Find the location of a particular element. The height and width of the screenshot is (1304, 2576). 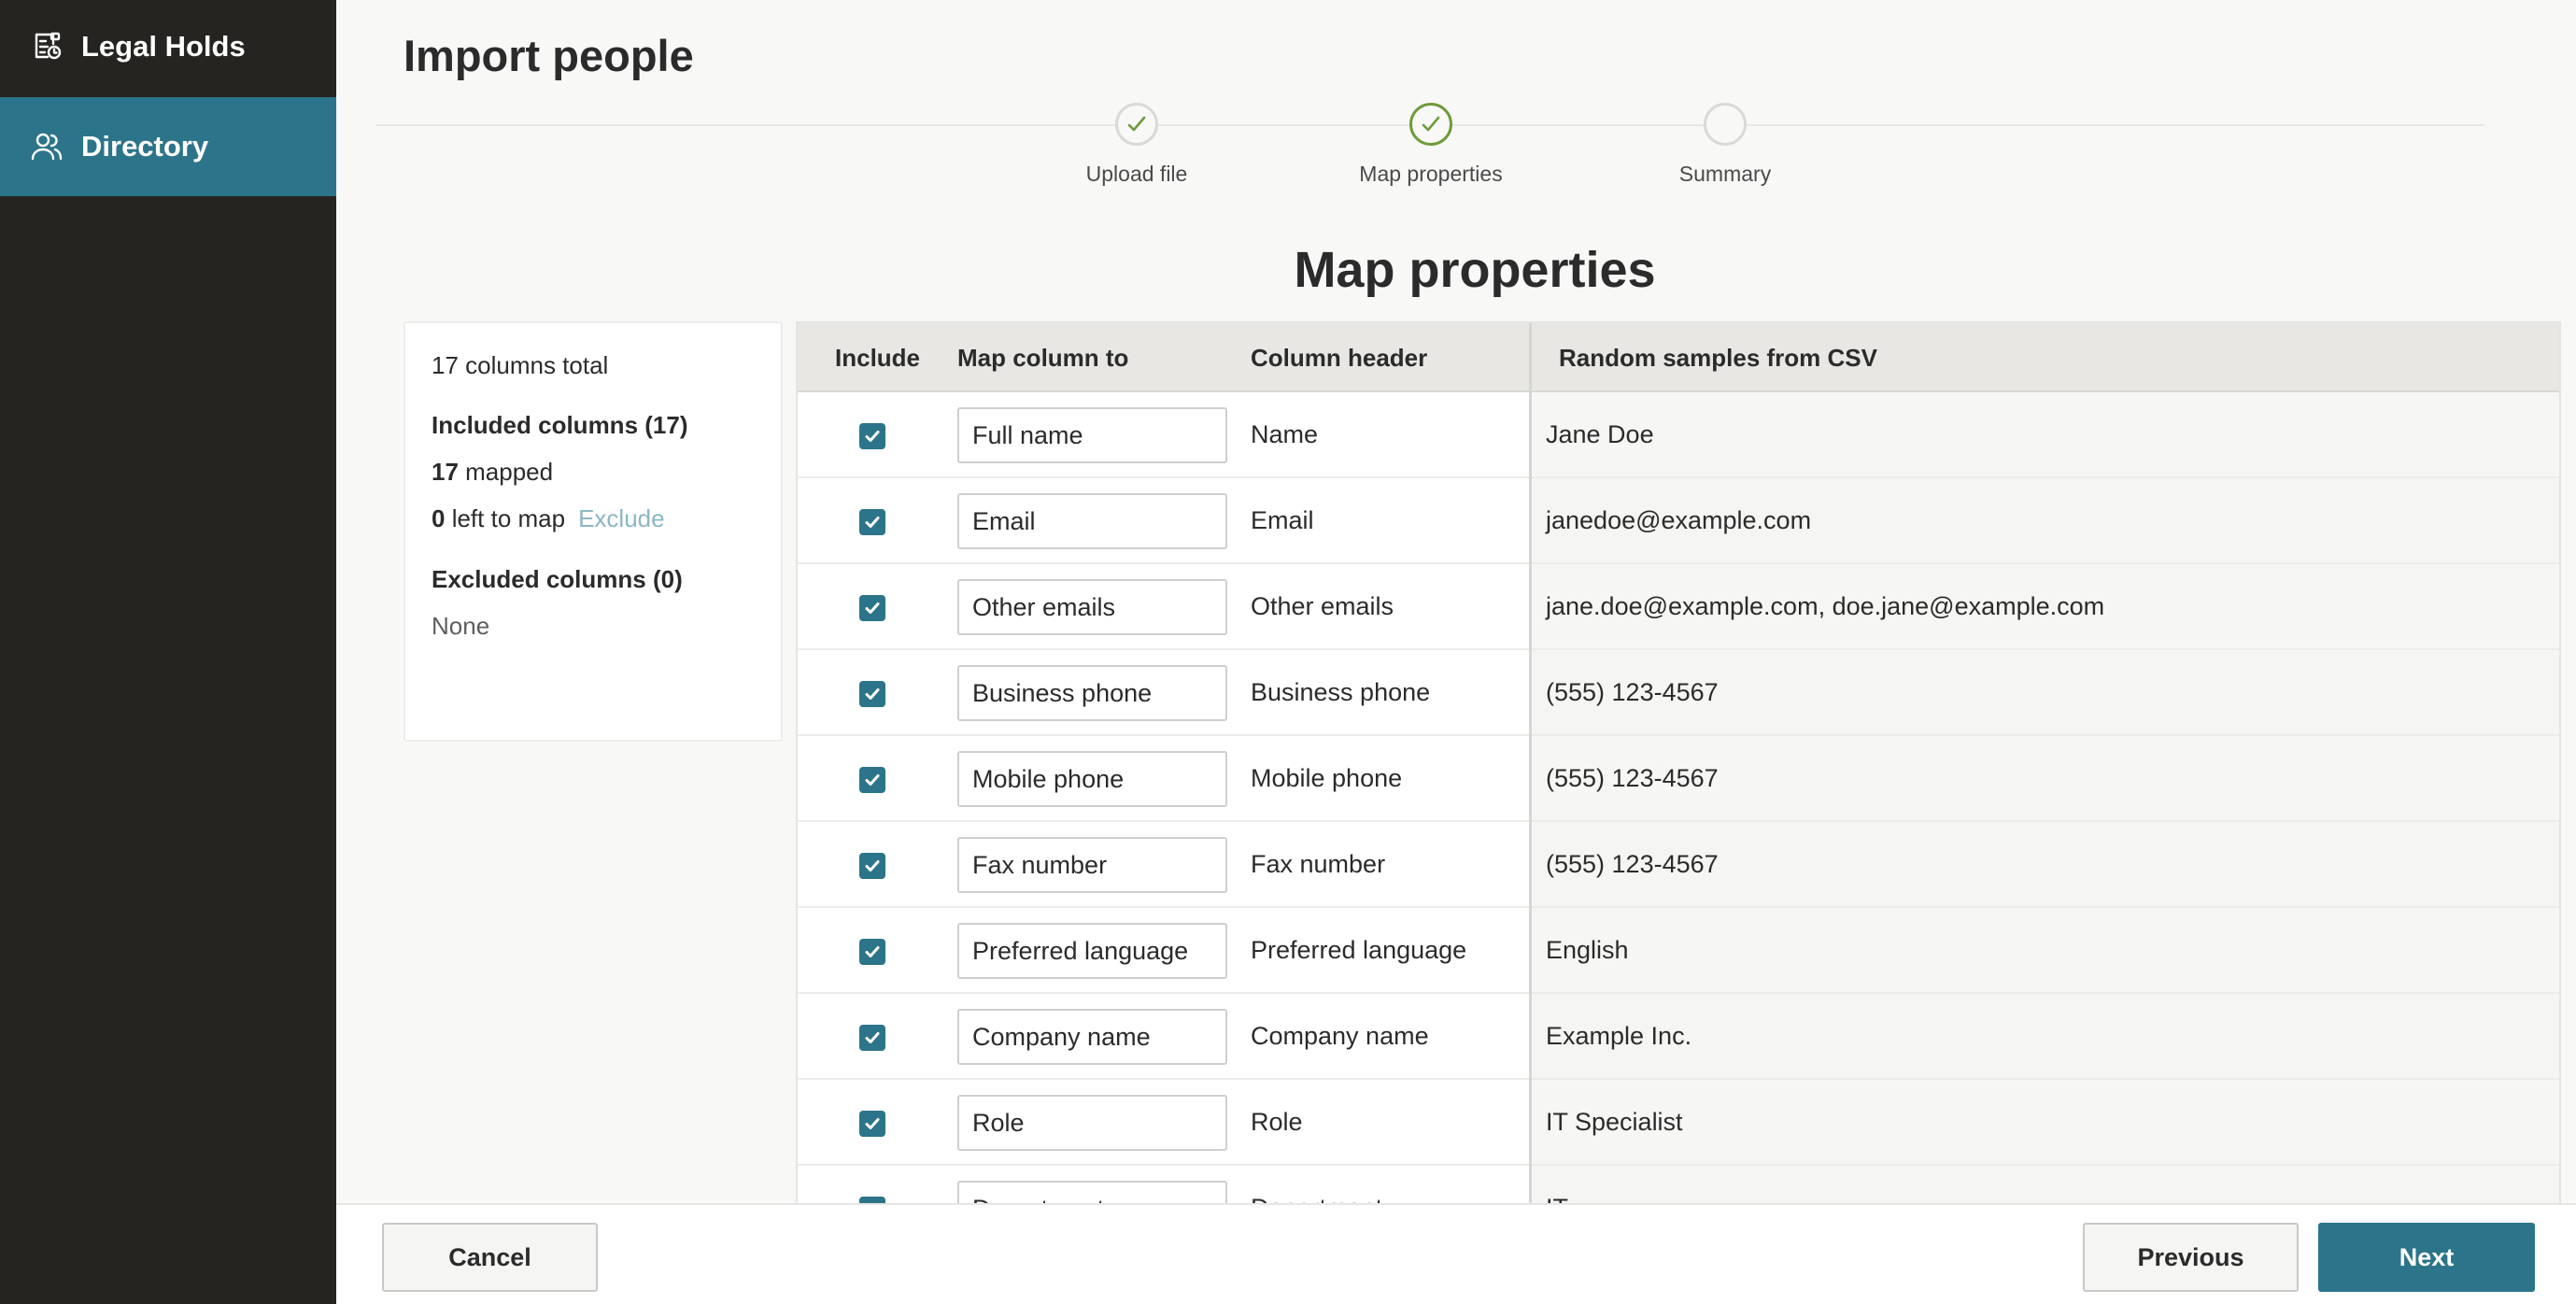

sidebar-item-directory: Directory is located at coordinates (168, 146).